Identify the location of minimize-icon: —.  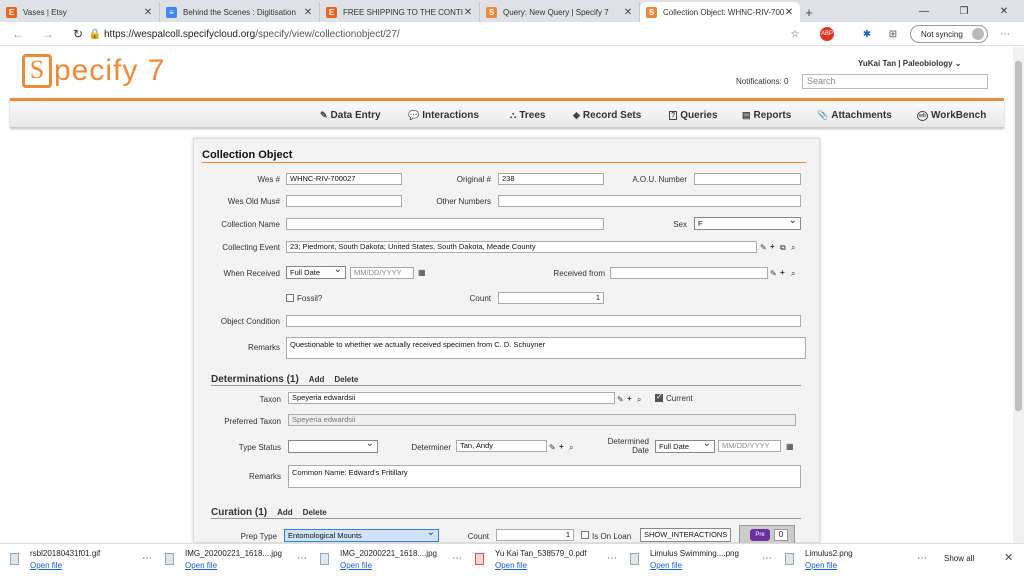
(924, 11).